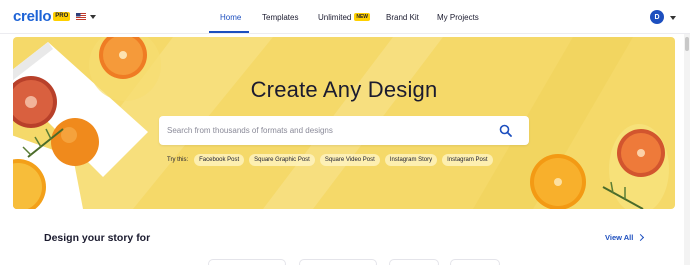 The height and width of the screenshot is (265, 690). Describe the element at coordinates (349, 160) in the screenshot. I see `chip-square-video-post: Square Video Post` at that location.